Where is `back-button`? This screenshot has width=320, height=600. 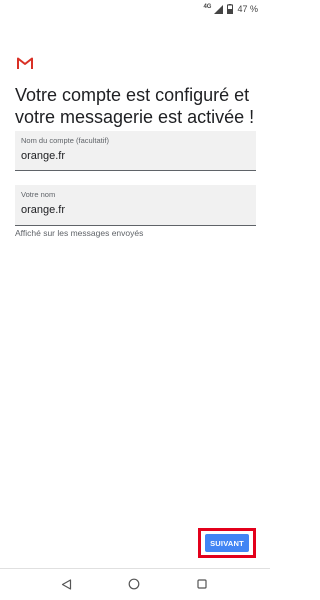 back-button is located at coordinates (66, 584).